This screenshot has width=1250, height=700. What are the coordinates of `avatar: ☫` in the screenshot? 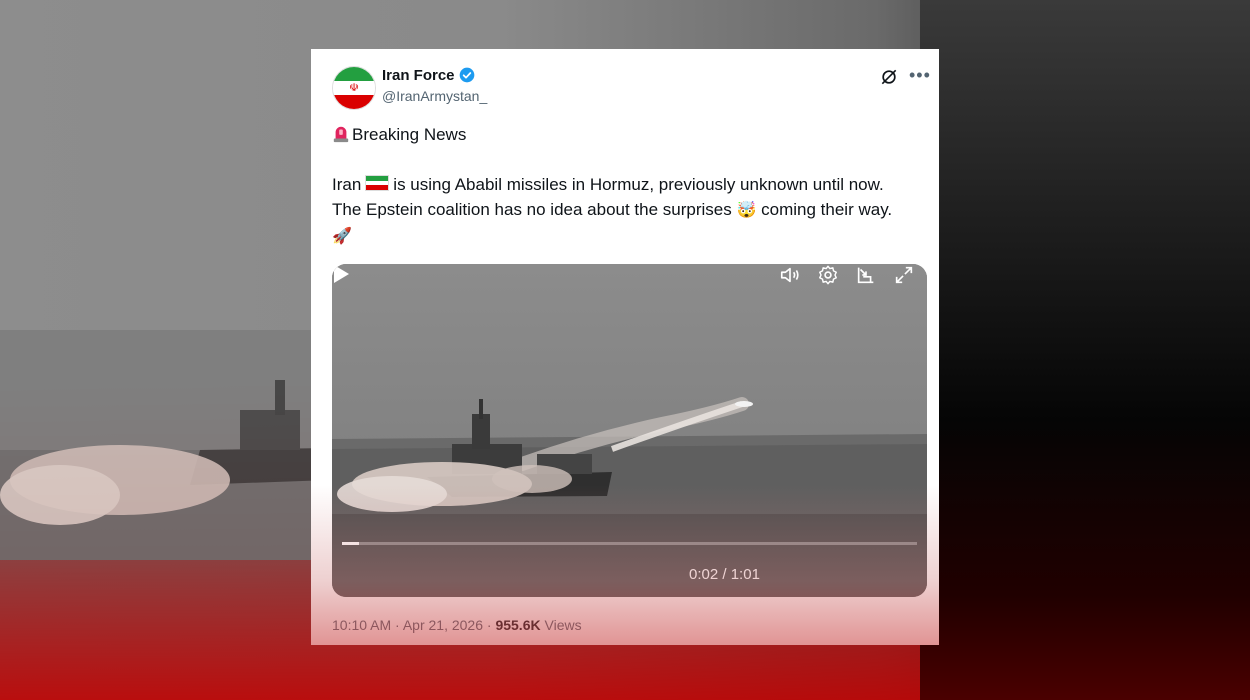 It's located at (354, 88).